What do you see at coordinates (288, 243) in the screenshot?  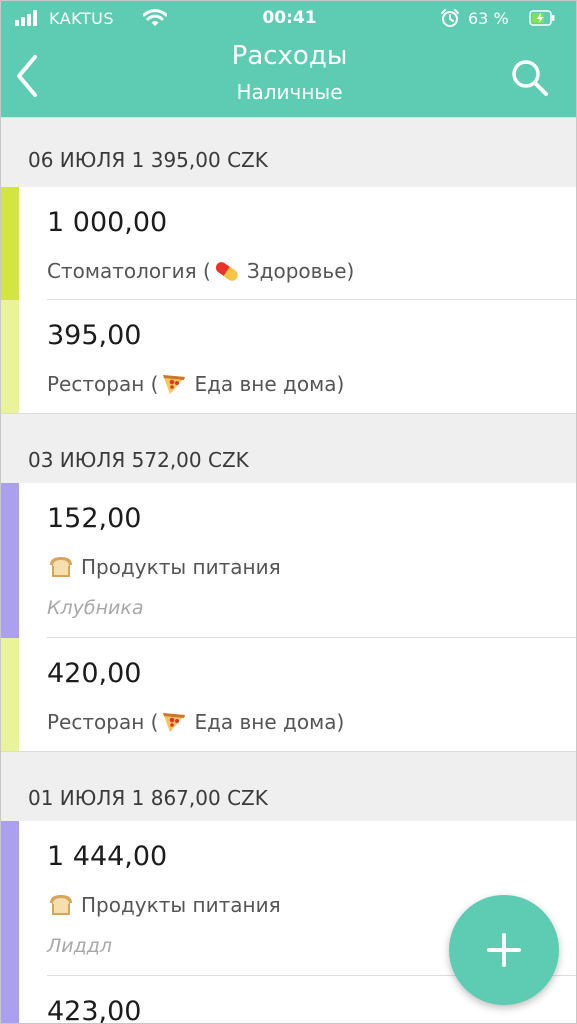 I see `expense-row: 1 000,00 Стоматология ( Здоровье)` at bounding box center [288, 243].